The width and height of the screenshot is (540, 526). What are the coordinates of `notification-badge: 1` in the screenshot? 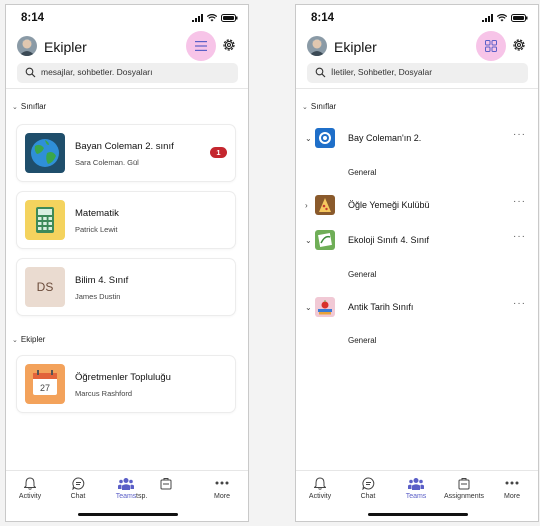 It's located at (218, 152).